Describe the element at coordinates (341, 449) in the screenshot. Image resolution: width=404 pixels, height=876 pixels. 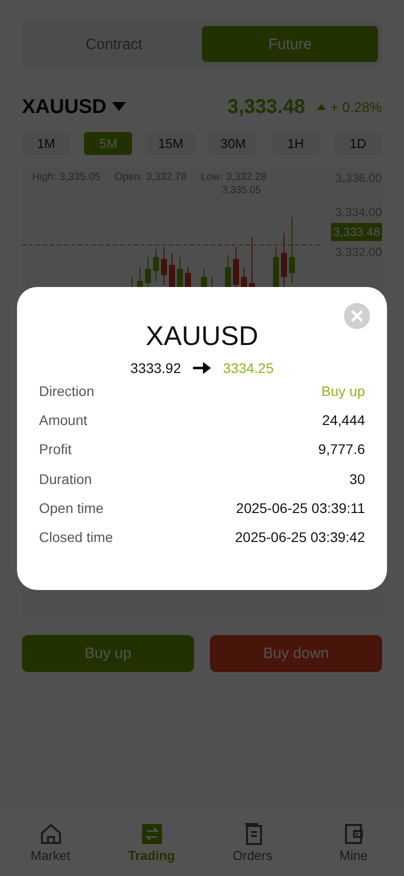
I see `detail-value: 9,777.6` at that location.